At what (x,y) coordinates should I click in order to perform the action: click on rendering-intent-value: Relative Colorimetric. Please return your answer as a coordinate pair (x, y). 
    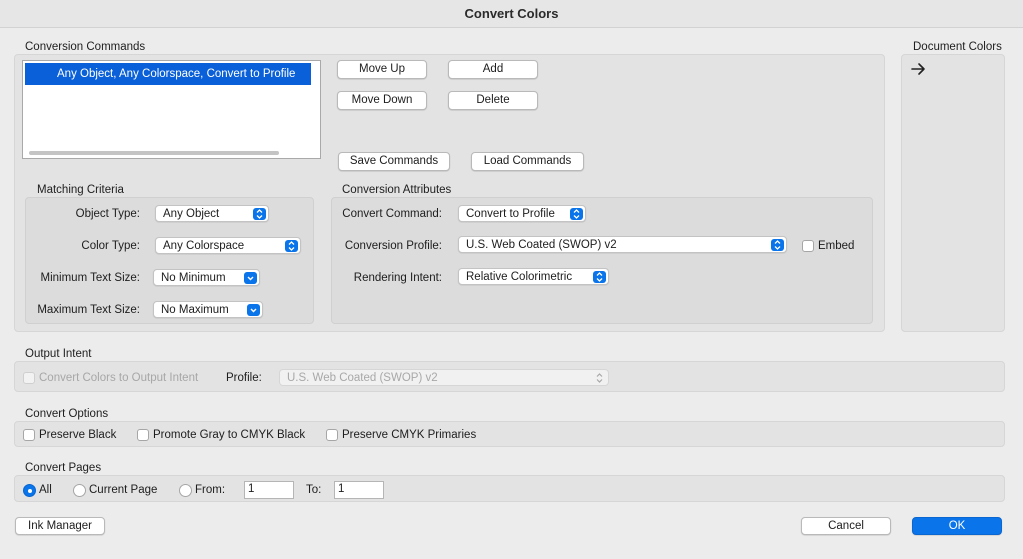
    Looking at the image, I should click on (519, 277).